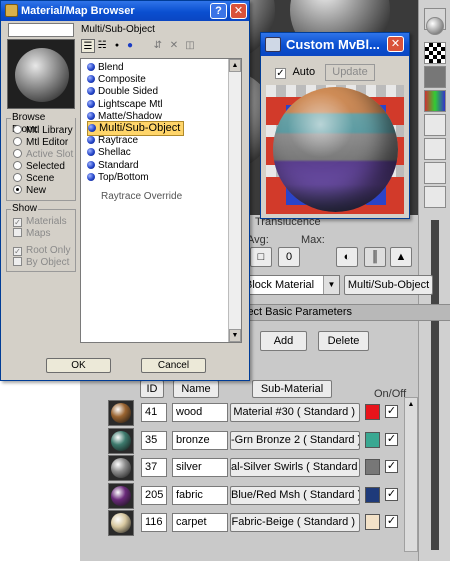  I want to click on list-item: Standard, so click(113, 166).